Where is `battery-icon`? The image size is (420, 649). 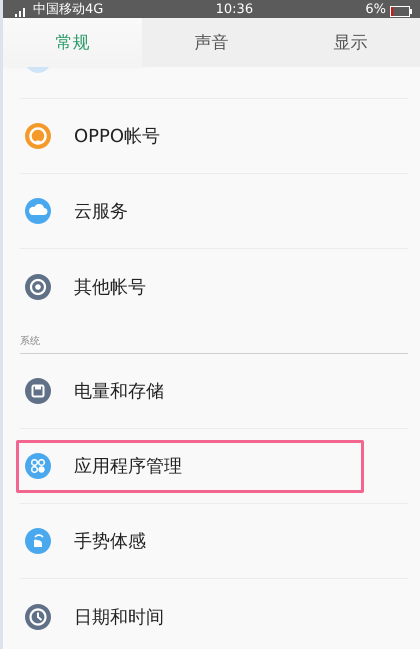
battery-icon is located at coordinates (401, 11).